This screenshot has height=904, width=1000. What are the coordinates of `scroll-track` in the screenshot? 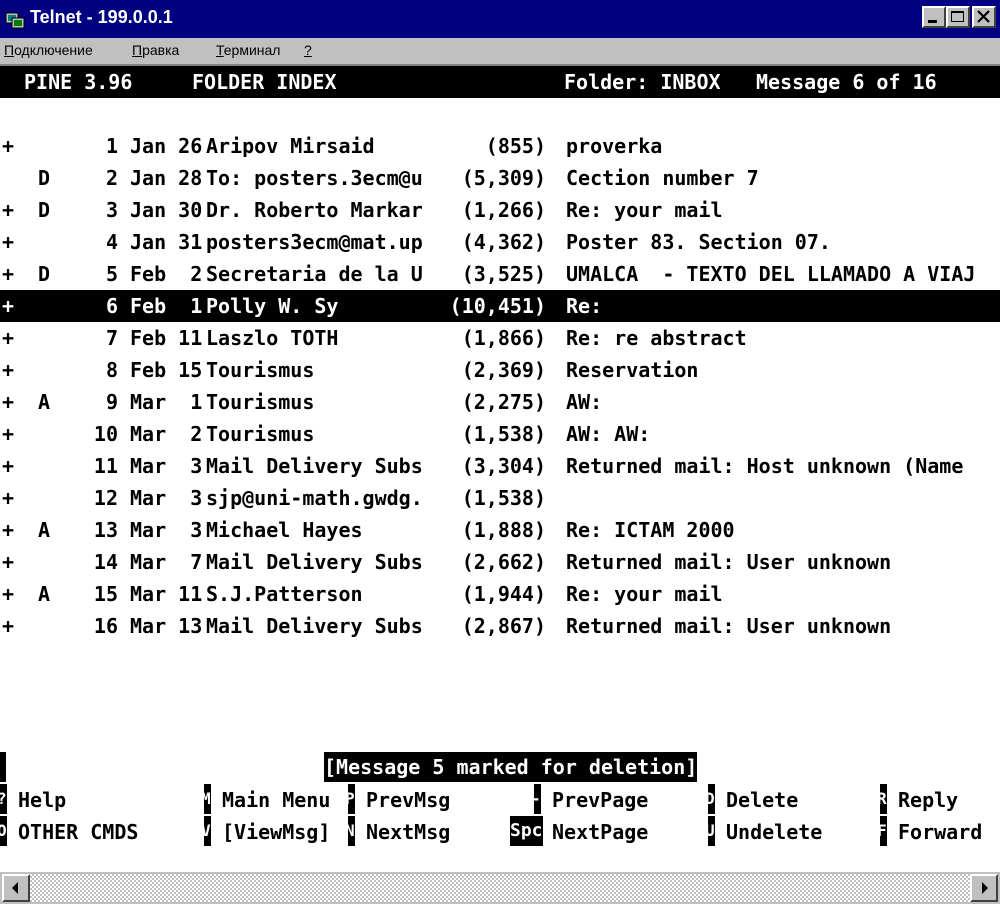 It's located at (501, 888).